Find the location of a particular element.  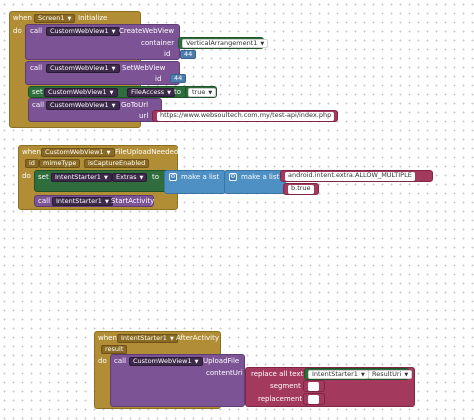

component-block-verticalarrangement1: VerticalArrangement1 ▼ is located at coordinates (223, 43).